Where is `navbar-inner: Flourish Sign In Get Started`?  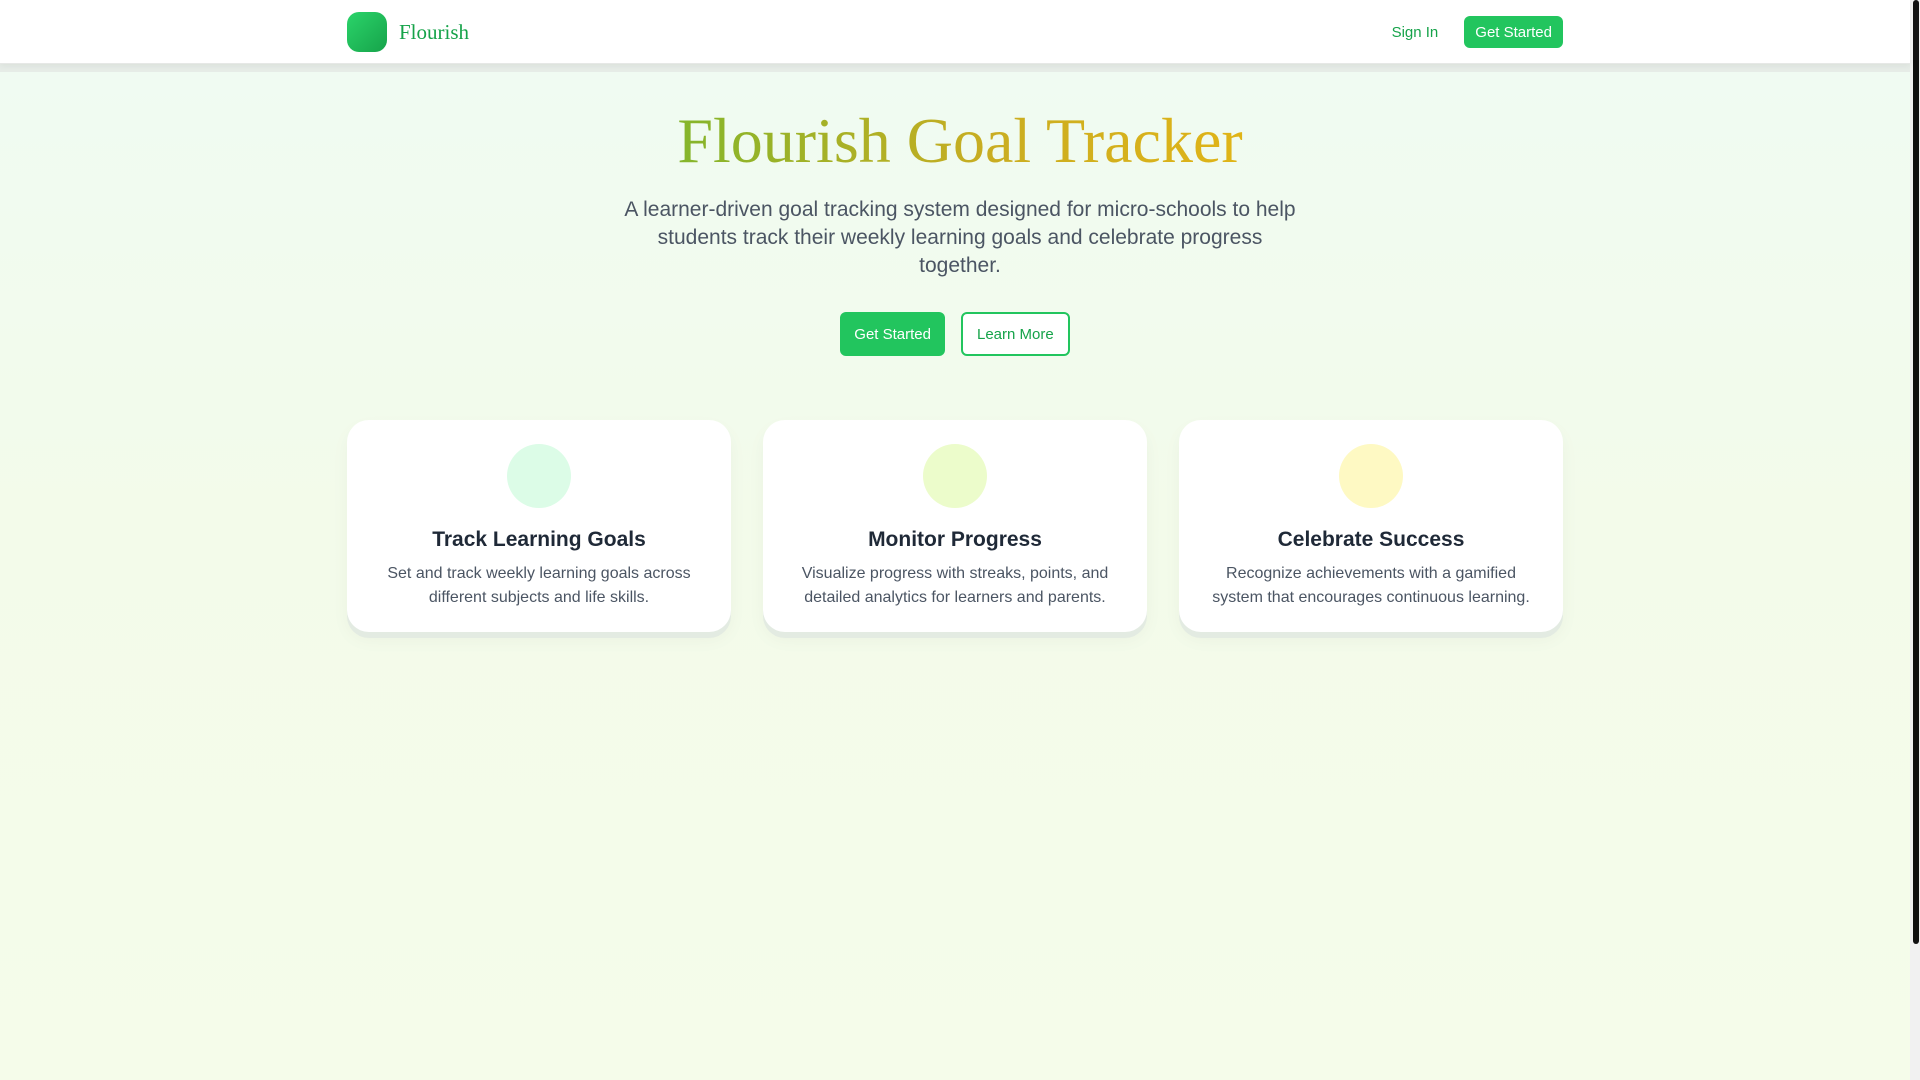
navbar-inner: Flourish Sign In Get Started is located at coordinates (955, 32).